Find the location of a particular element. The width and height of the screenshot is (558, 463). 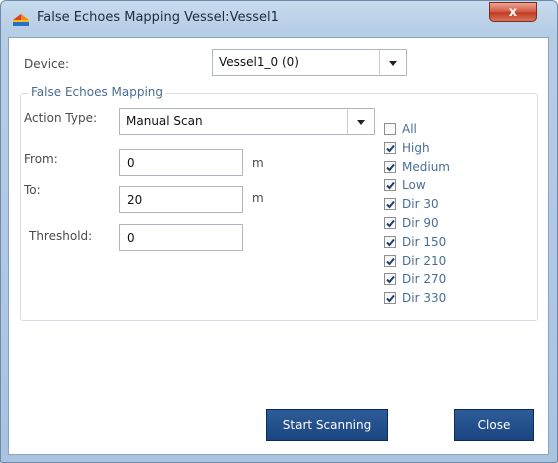

close-button: Close is located at coordinates (494, 425).